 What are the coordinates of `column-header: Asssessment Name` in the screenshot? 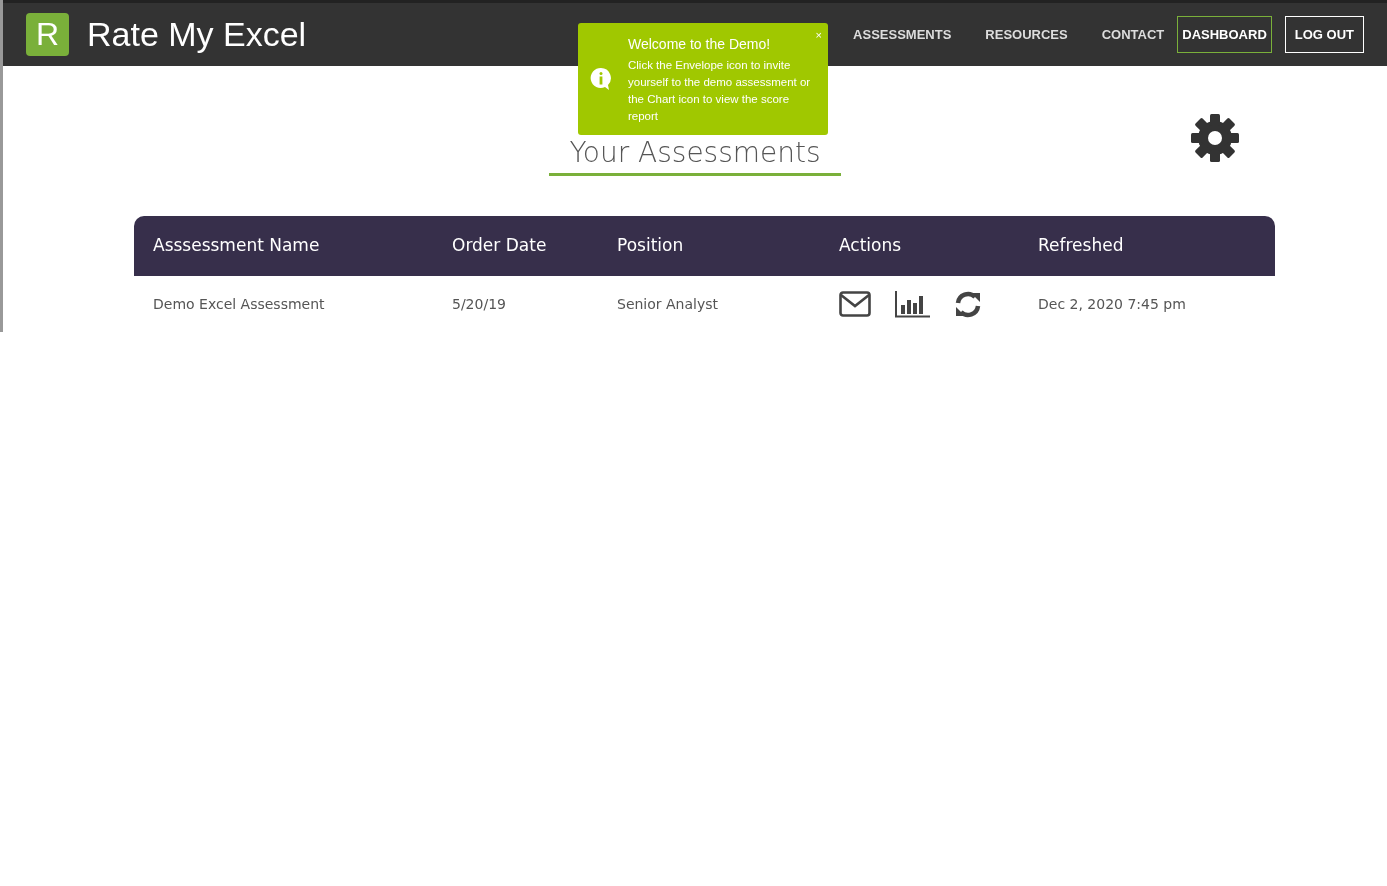 It's located at (236, 246).